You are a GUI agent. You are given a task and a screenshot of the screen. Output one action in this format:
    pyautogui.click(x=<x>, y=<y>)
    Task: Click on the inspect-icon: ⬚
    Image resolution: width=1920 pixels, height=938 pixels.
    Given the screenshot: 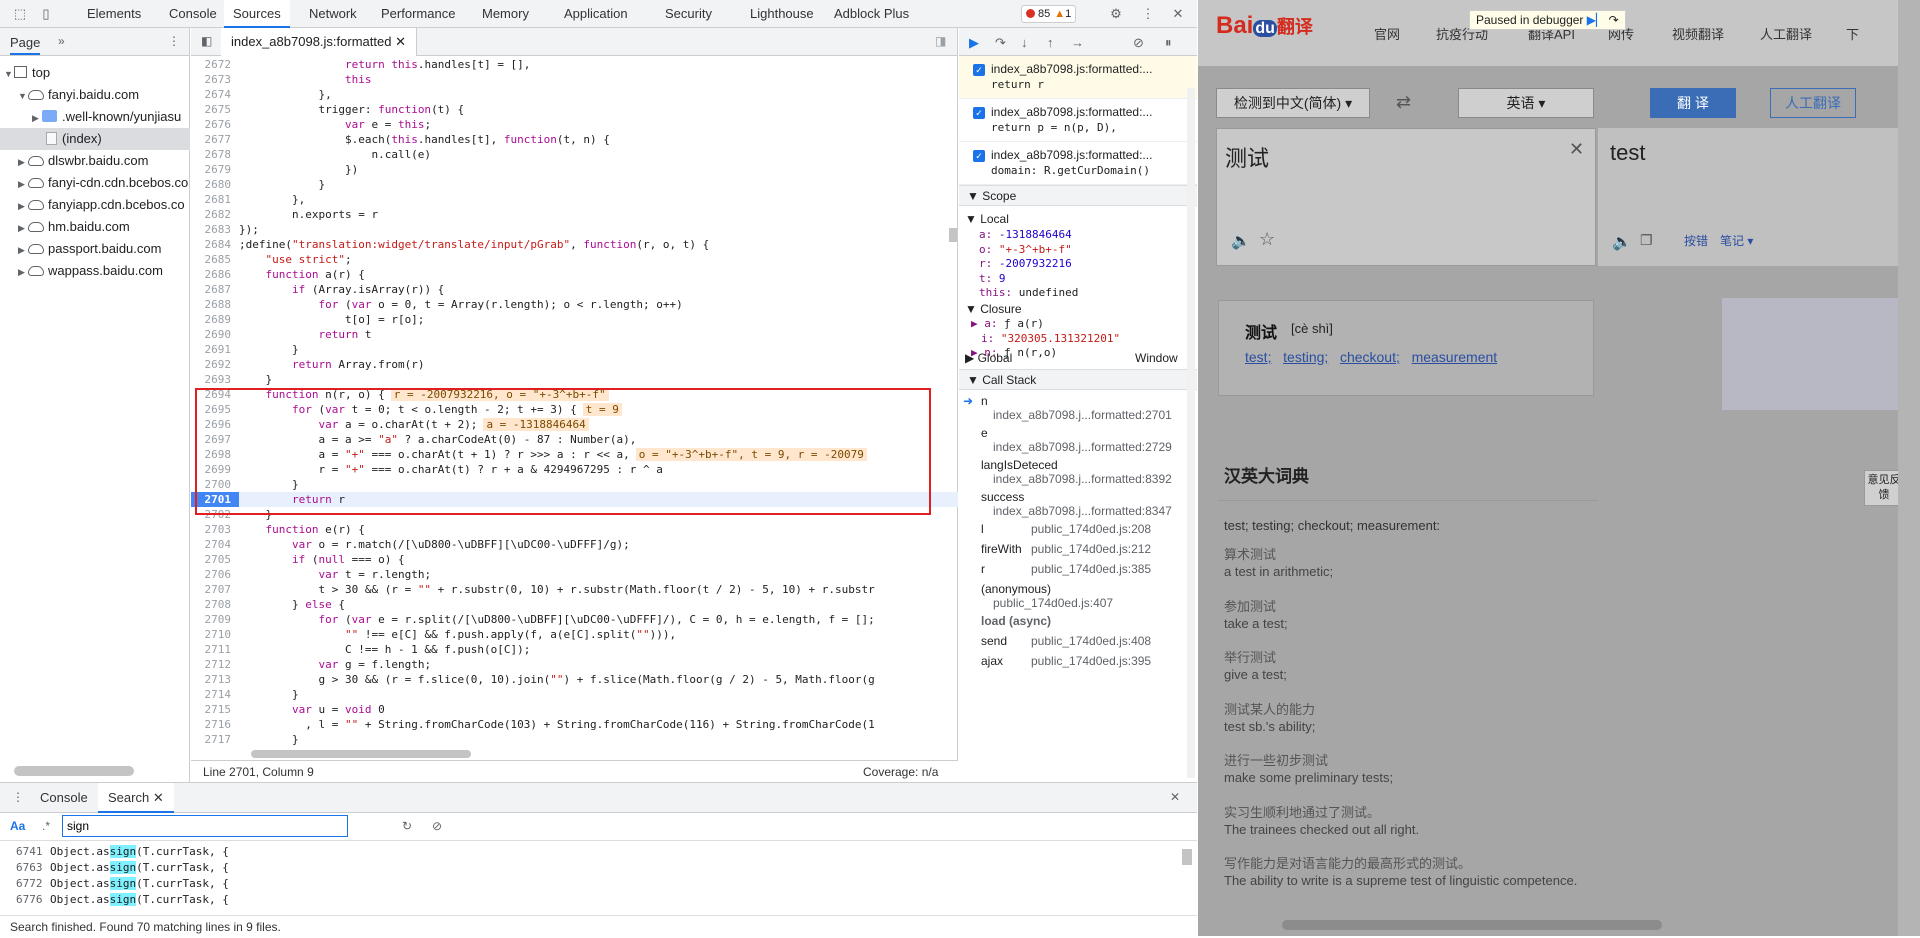 What is the action you would take?
    pyautogui.click(x=20, y=14)
    